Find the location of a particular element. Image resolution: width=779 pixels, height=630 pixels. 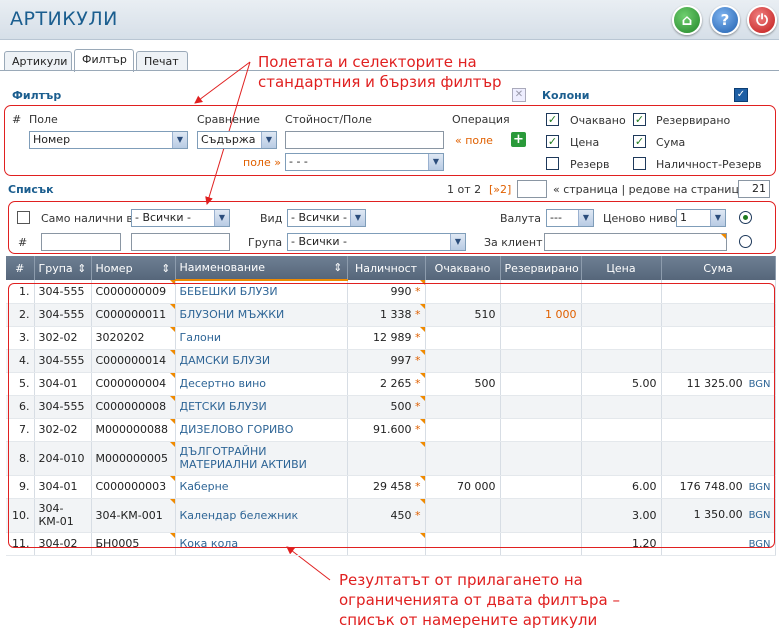

op-field-link: « поле is located at coordinates (474, 140).